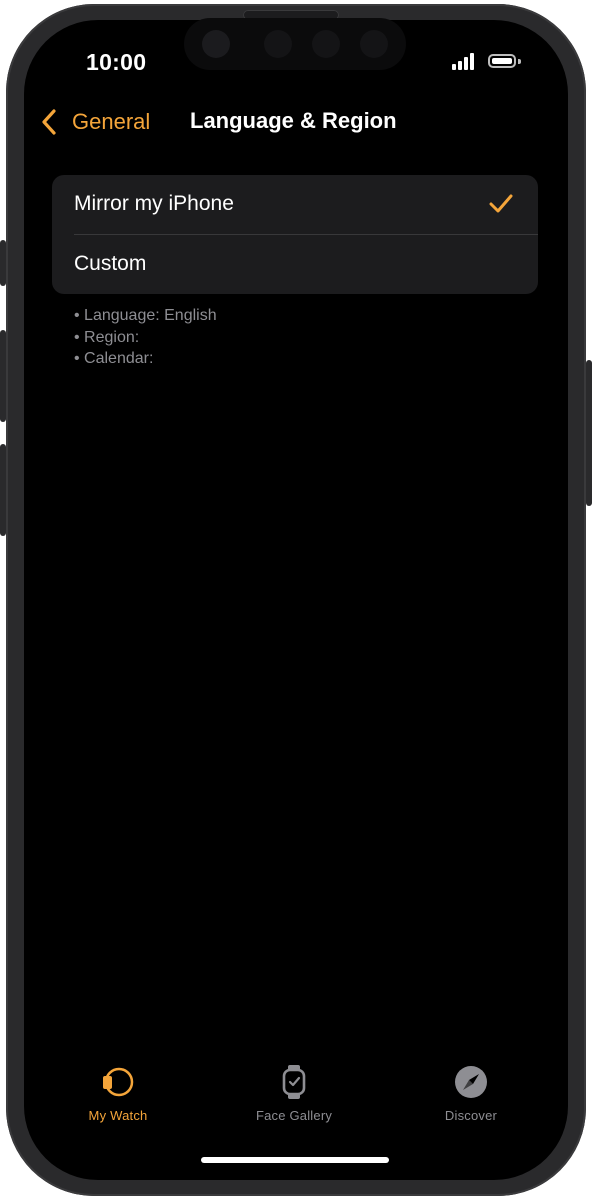 Image resolution: width=592 pixels, height=1200 pixels. Describe the element at coordinates (589, 433) in the screenshot. I see `power-button` at that location.